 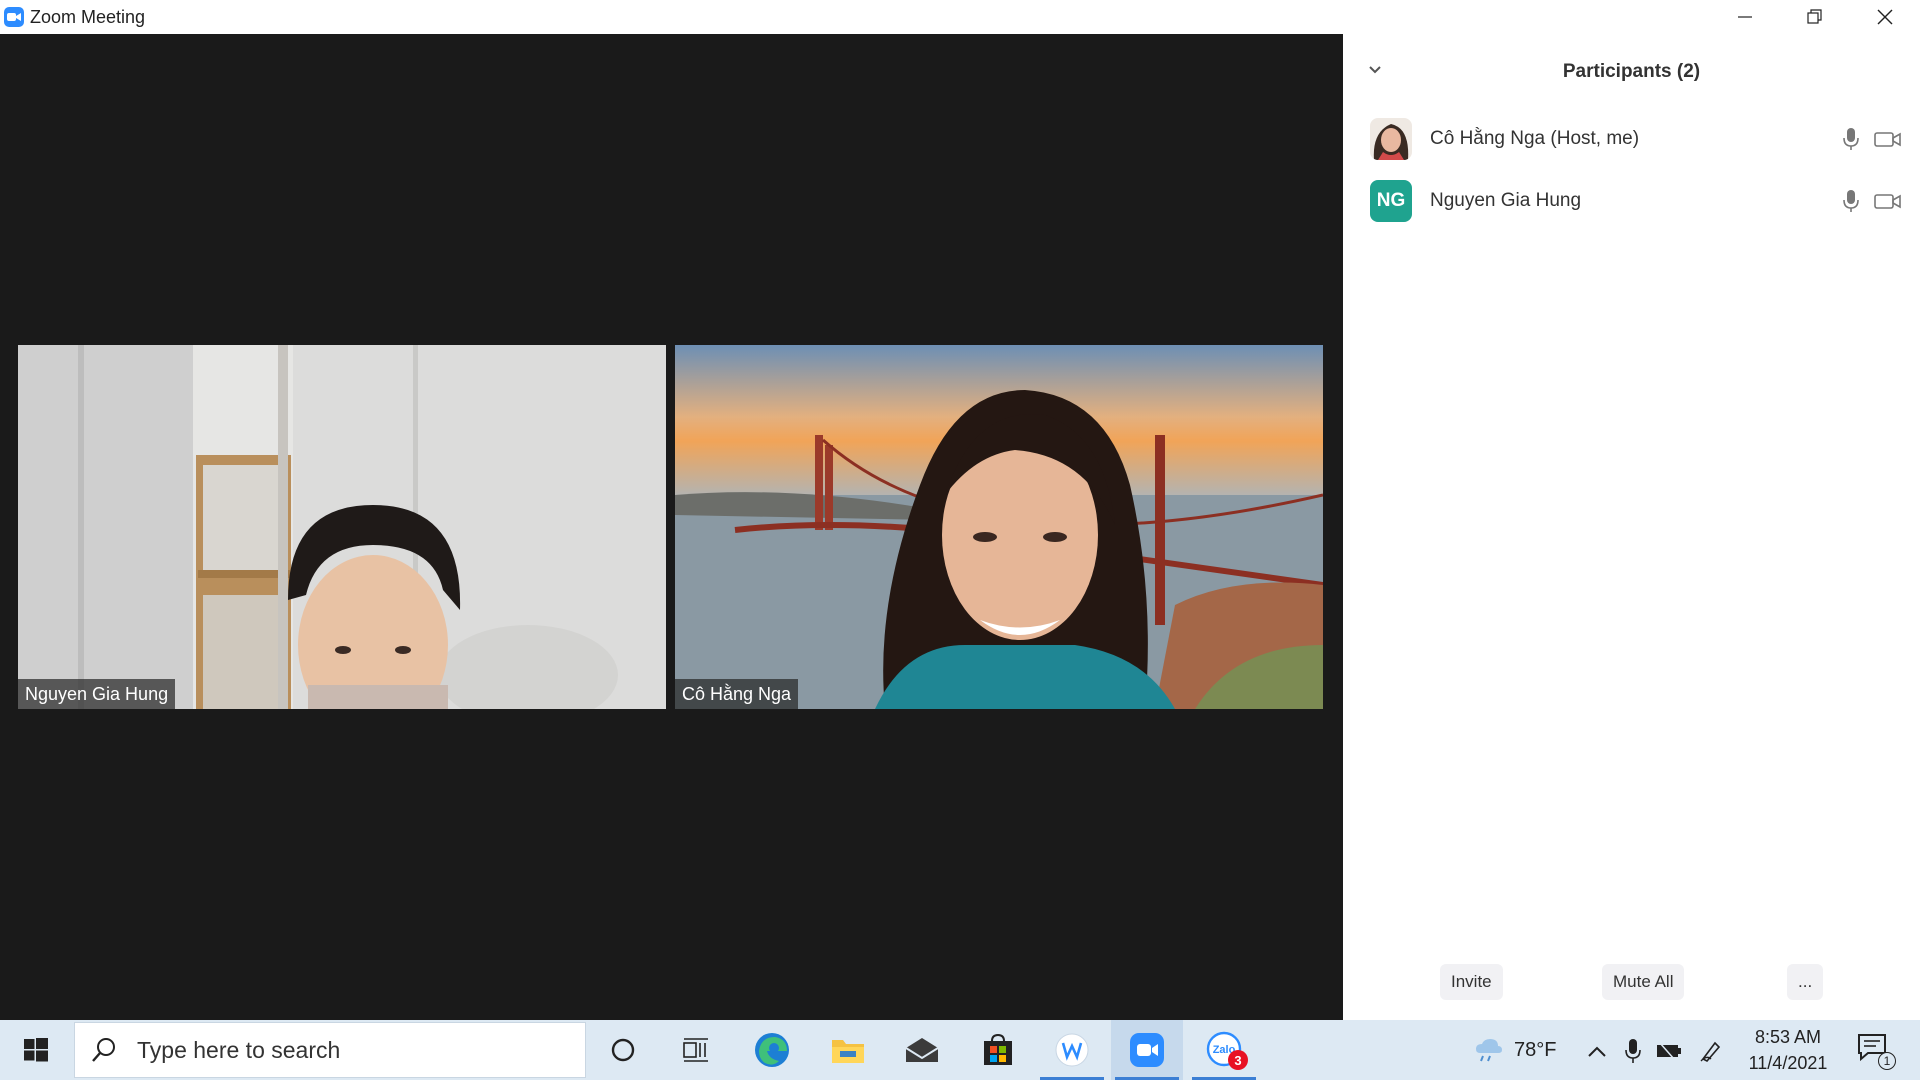 What do you see at coordinates (1788, 1063) in the screenshot?
I see `clock-date: 11/4/2021` at bounding box center [1788, 1063].